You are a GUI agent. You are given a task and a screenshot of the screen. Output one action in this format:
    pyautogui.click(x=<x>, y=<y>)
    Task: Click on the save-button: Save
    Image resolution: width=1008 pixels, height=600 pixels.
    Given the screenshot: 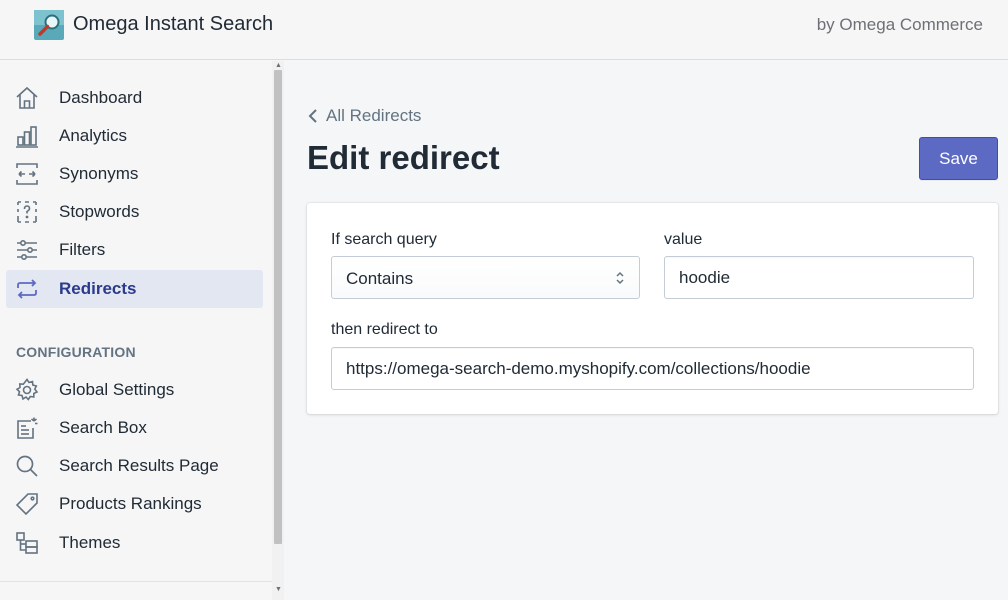 What is the action you would take?
    pyautogui.click(x=958, y=158)
    